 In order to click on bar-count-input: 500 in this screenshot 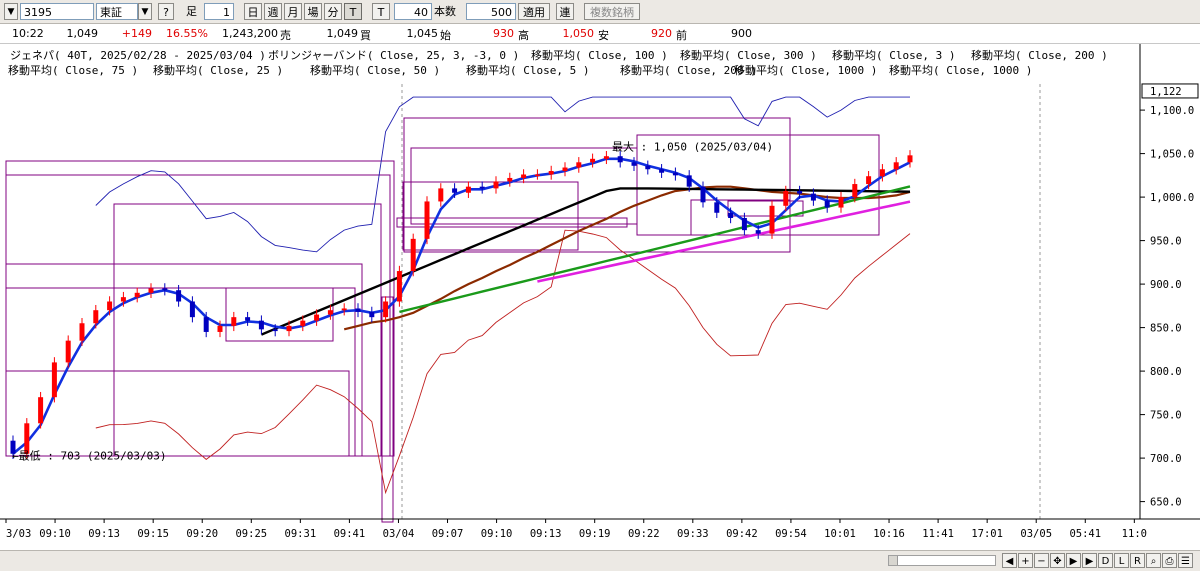, I will do `click(491, 11)`.